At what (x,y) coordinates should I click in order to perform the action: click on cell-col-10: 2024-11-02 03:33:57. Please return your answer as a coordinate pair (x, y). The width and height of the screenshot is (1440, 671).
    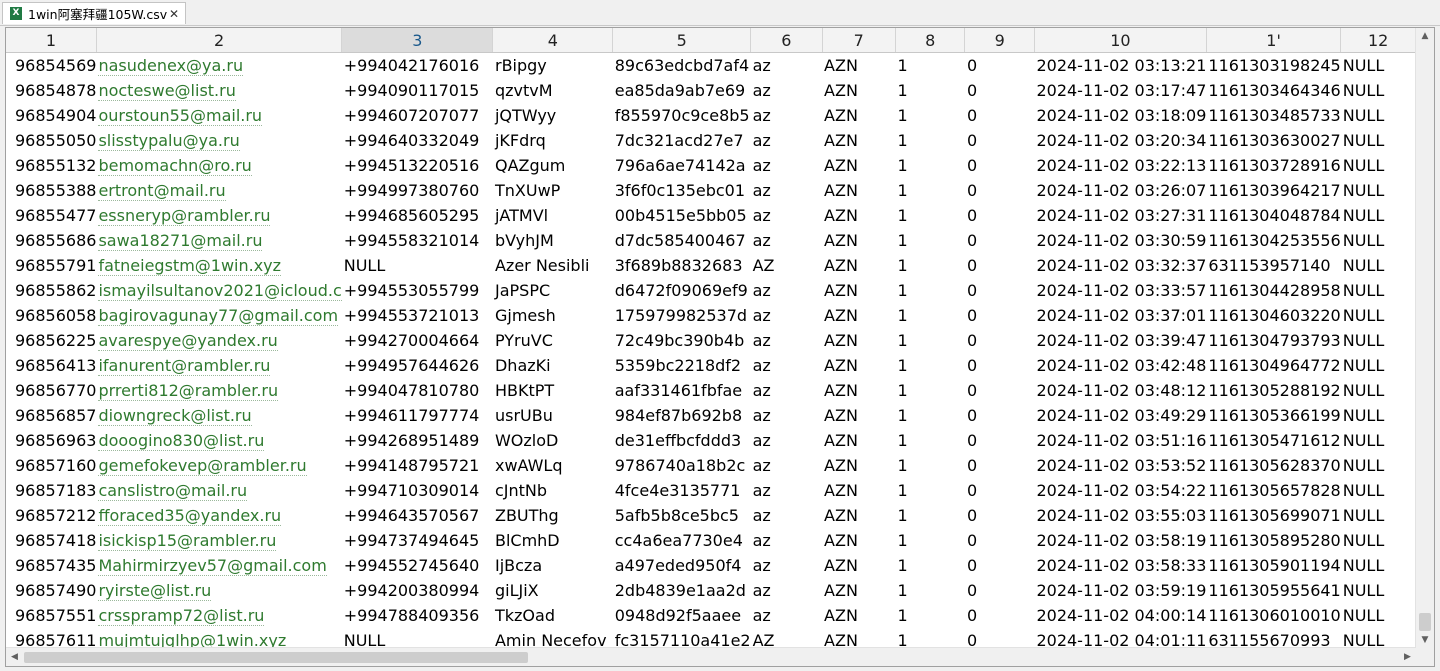
    Looking at the image, I should click on (1120, 290).